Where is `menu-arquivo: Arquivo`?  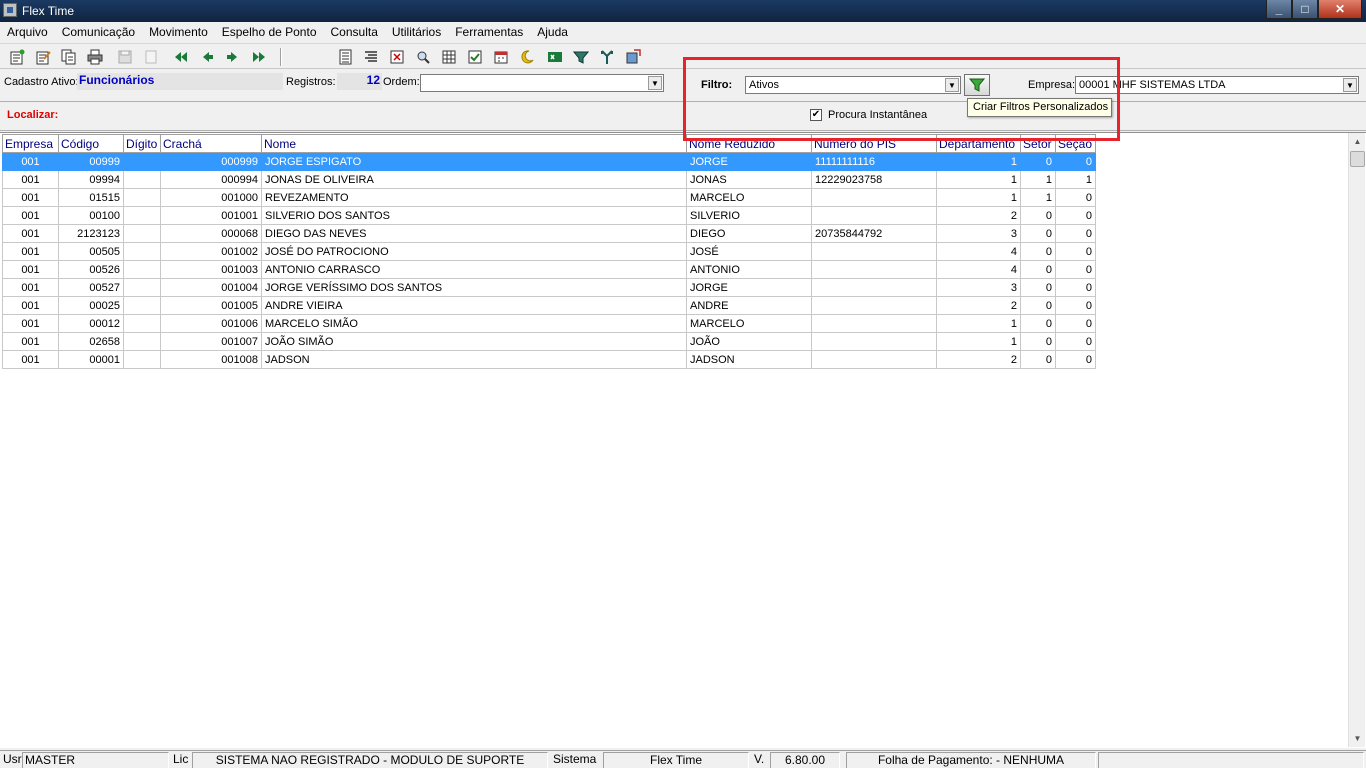 menu-arquivo: Arquivo is located at coordinates (27, 32).